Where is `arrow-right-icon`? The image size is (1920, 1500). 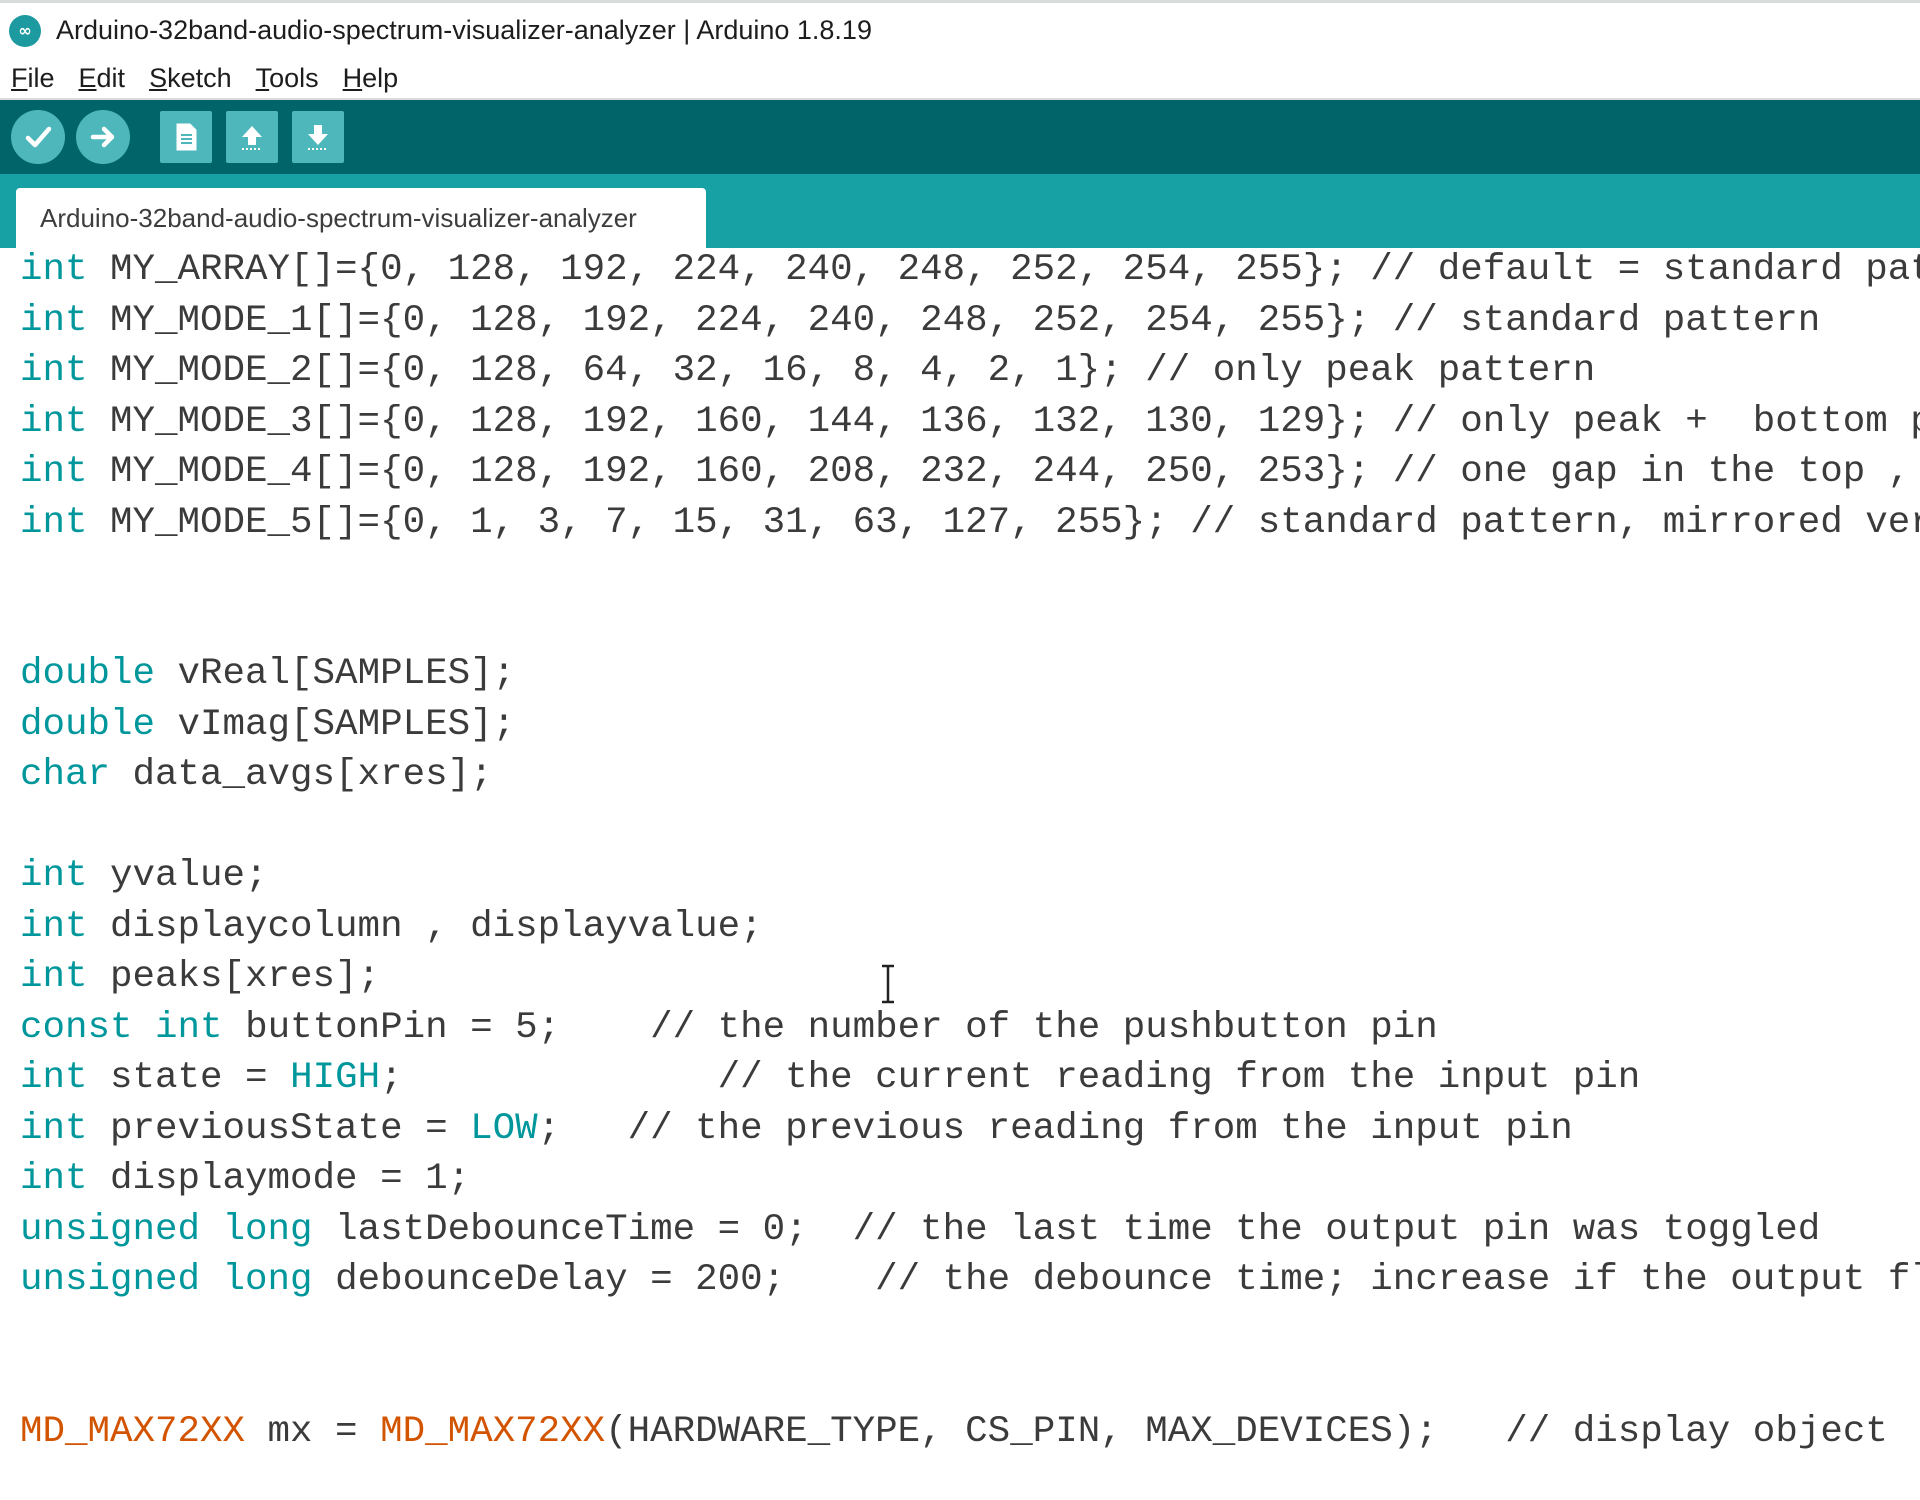 arrow-right-icon is located at coordinates (102, 137).